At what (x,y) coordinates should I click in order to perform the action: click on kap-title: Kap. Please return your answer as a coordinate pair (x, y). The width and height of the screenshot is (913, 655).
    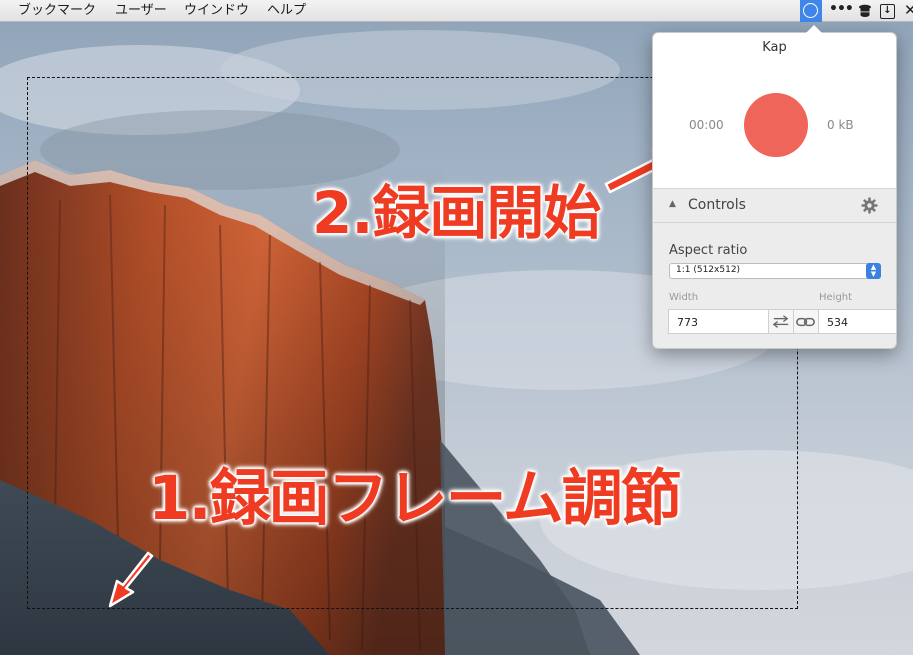
    Looking at the image, I should click on (774, 47).